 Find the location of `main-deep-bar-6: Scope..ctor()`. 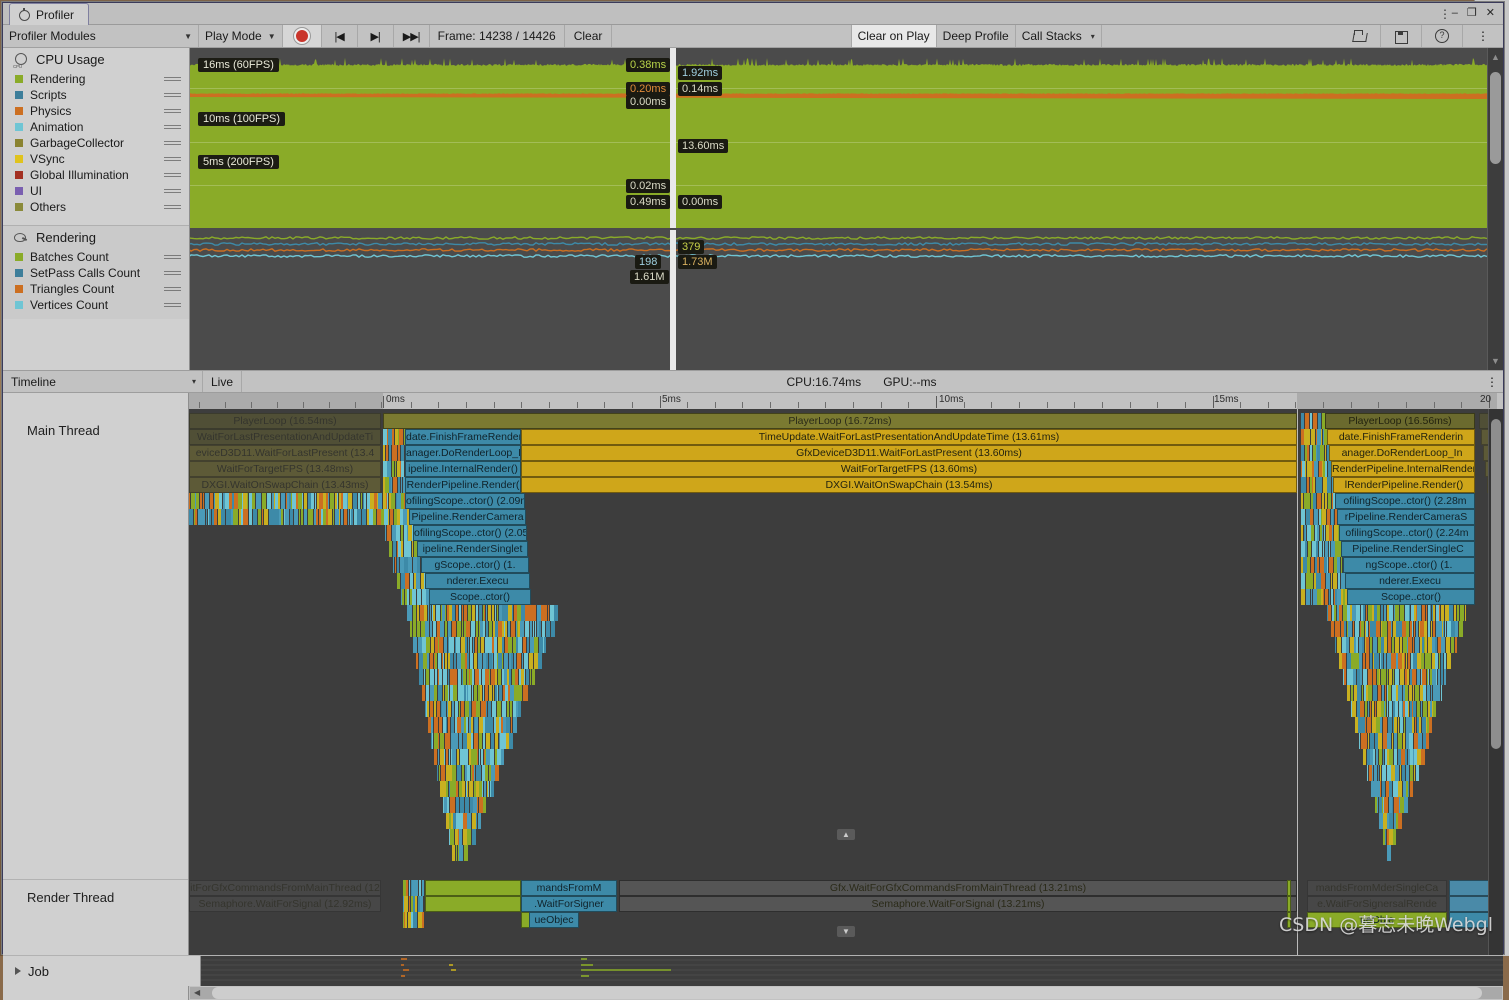

main-deep-bar-6: Scope..ctor() is located at coordinates (480, 597).